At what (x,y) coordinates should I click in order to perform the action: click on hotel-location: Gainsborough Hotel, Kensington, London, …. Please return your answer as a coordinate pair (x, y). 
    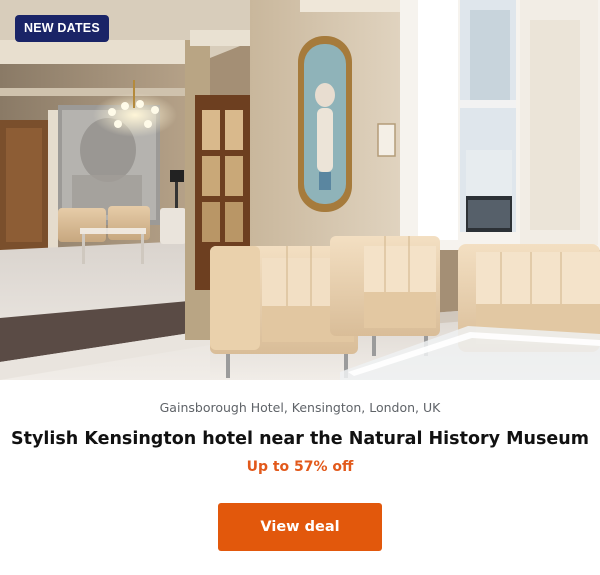
    Looking at the image, I should click on (300, 407).